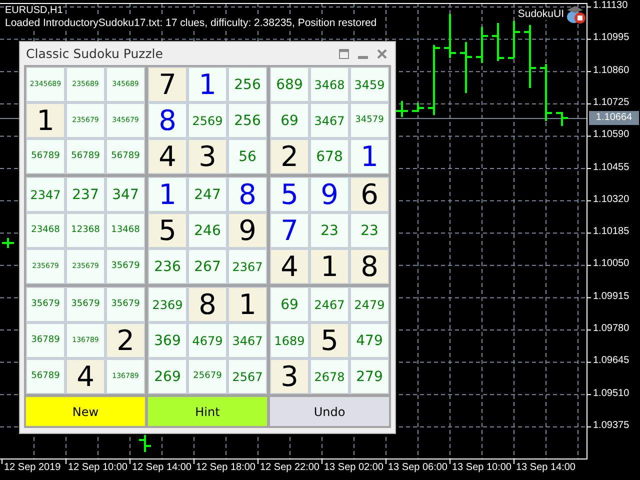 Image resolution: width=640 pixels, height=480 pixels. I want to click on time-label: 12 Sep 22:00, so click(290, 467).